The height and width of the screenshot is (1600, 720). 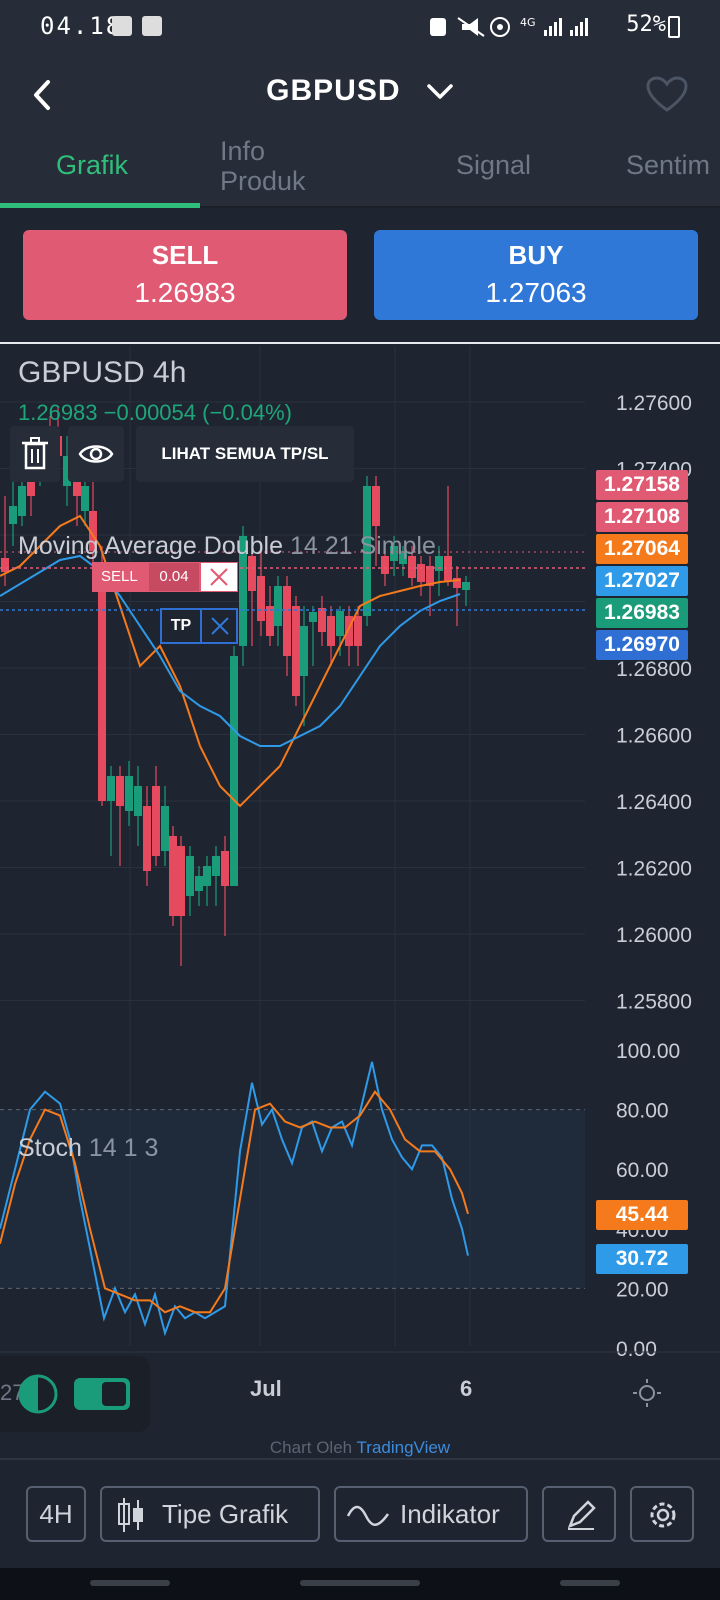 What do you see at coordinates (130, 1515) in the screenshot?
I see `candlestick-icon` at bounding box center [130, 1515].